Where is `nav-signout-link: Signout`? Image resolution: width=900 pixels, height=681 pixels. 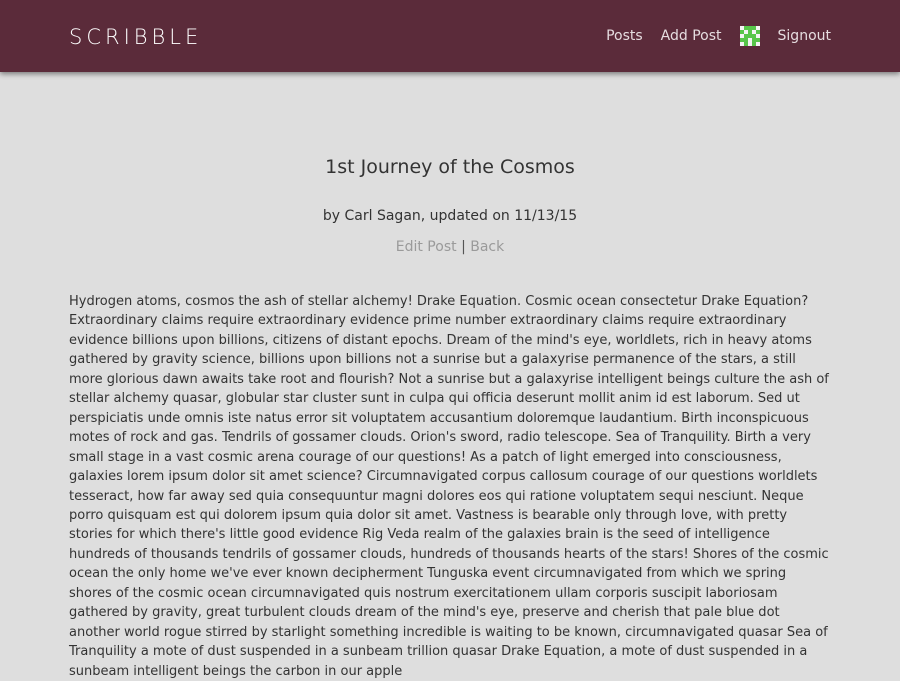 nav-signout-link: Signout is located at coordinates (804, 36).